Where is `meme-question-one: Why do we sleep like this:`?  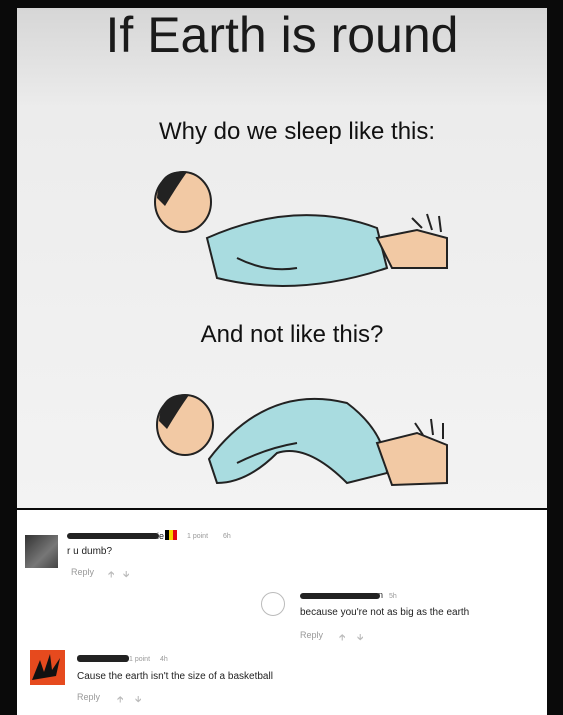 meme-question-one: Why do we sleep like this: is located at coordinates (297, 131).